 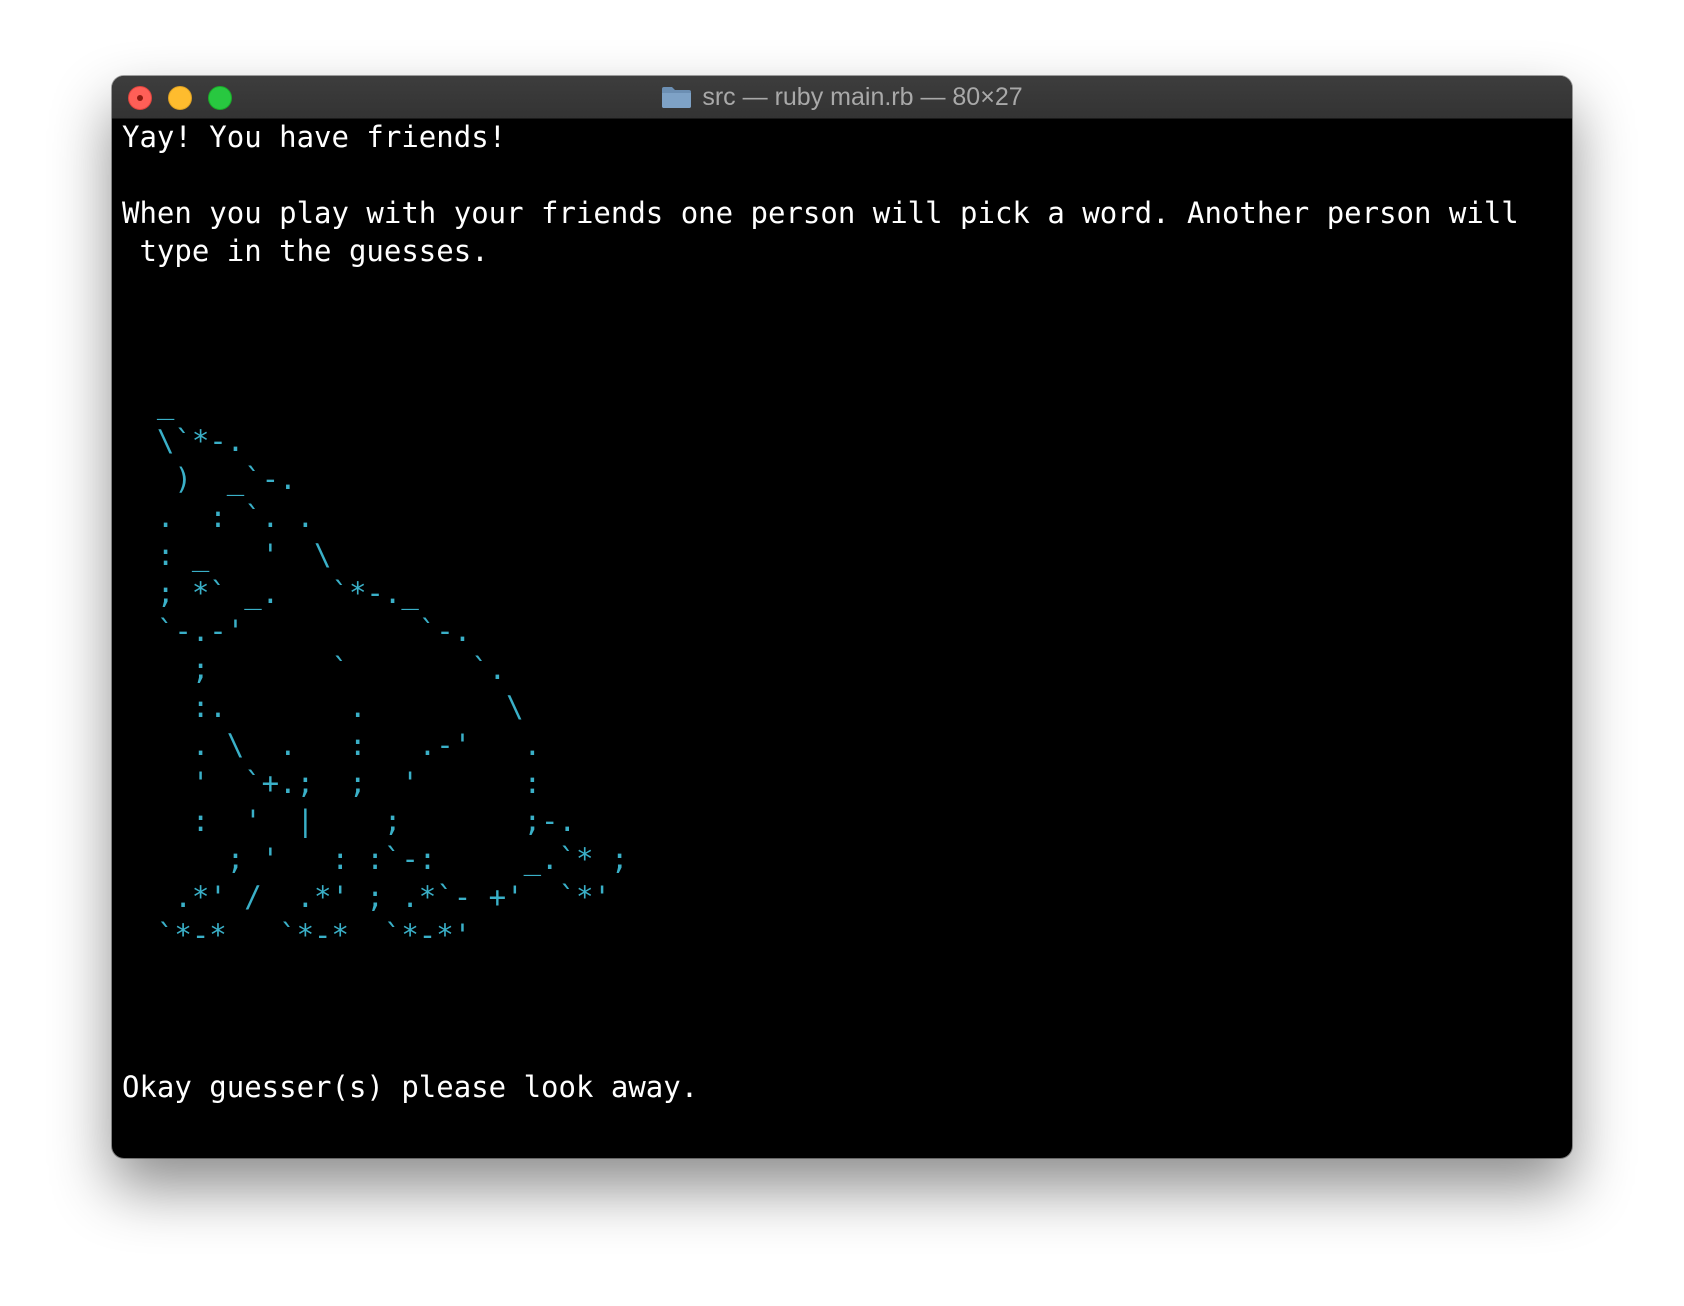 I want to click on title-bar: src — ruby main.rb — 80×27, so click(x=842, y=97).